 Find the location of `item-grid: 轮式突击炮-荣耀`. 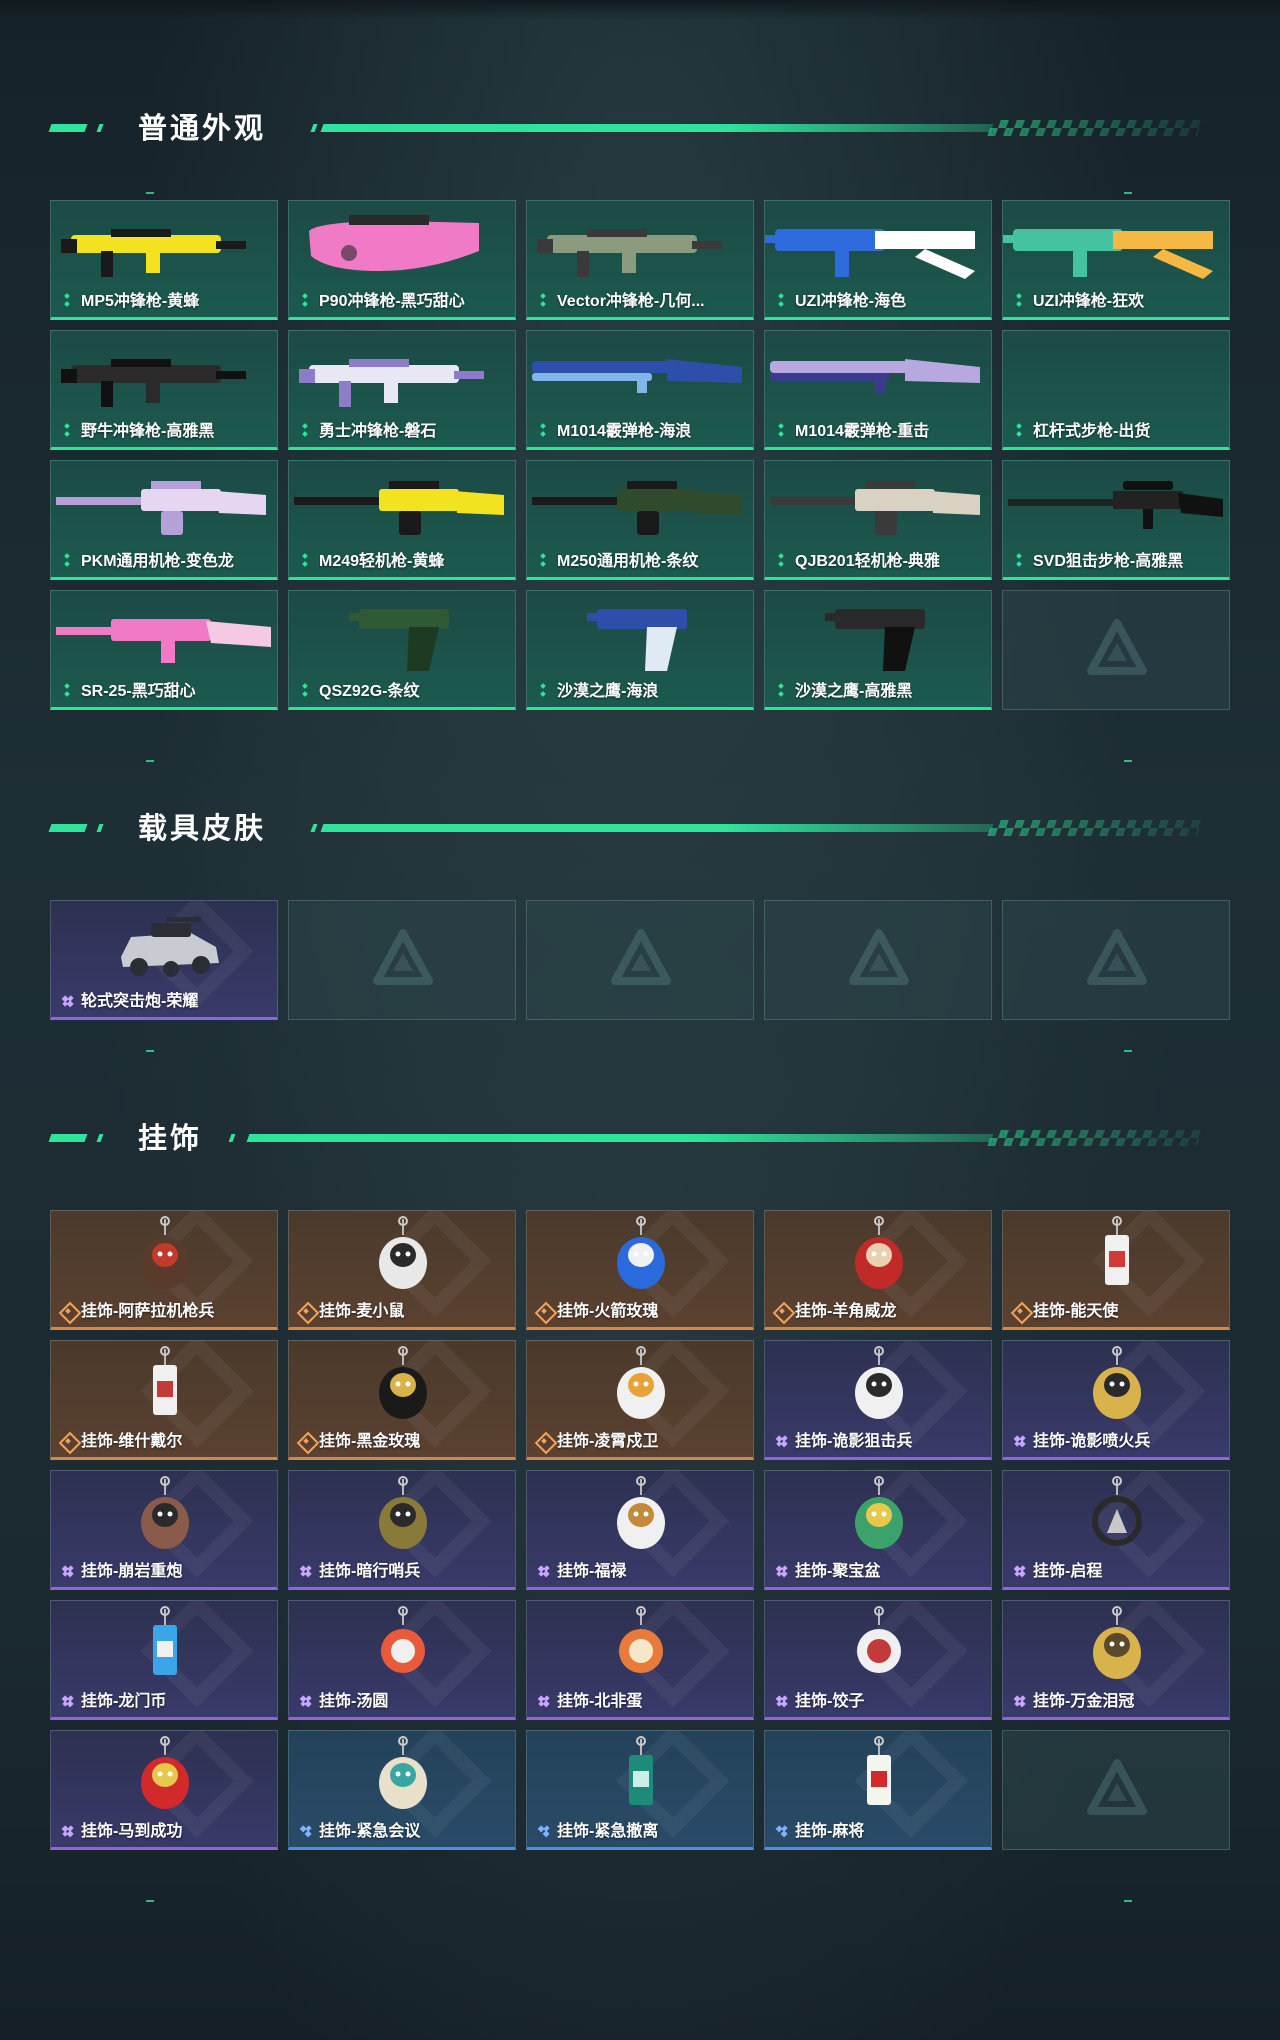

item-grid: 轮式突击炮-荣耀 is located at coordinates (640, 960).